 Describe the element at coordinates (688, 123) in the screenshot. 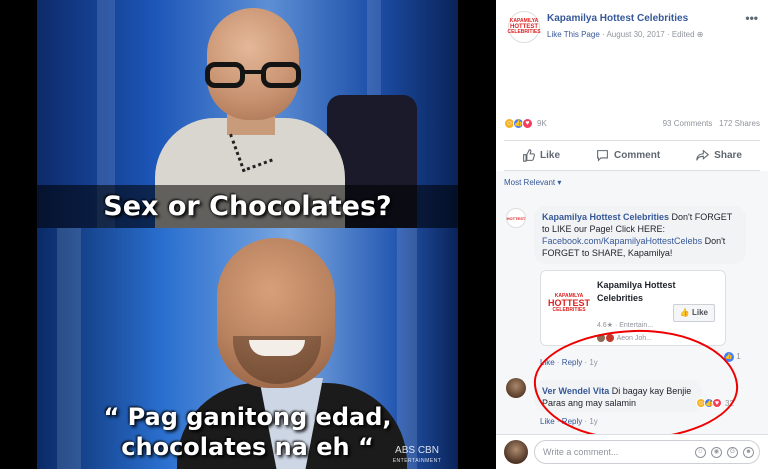

I see `comments-count: 93 Comments` at that location.